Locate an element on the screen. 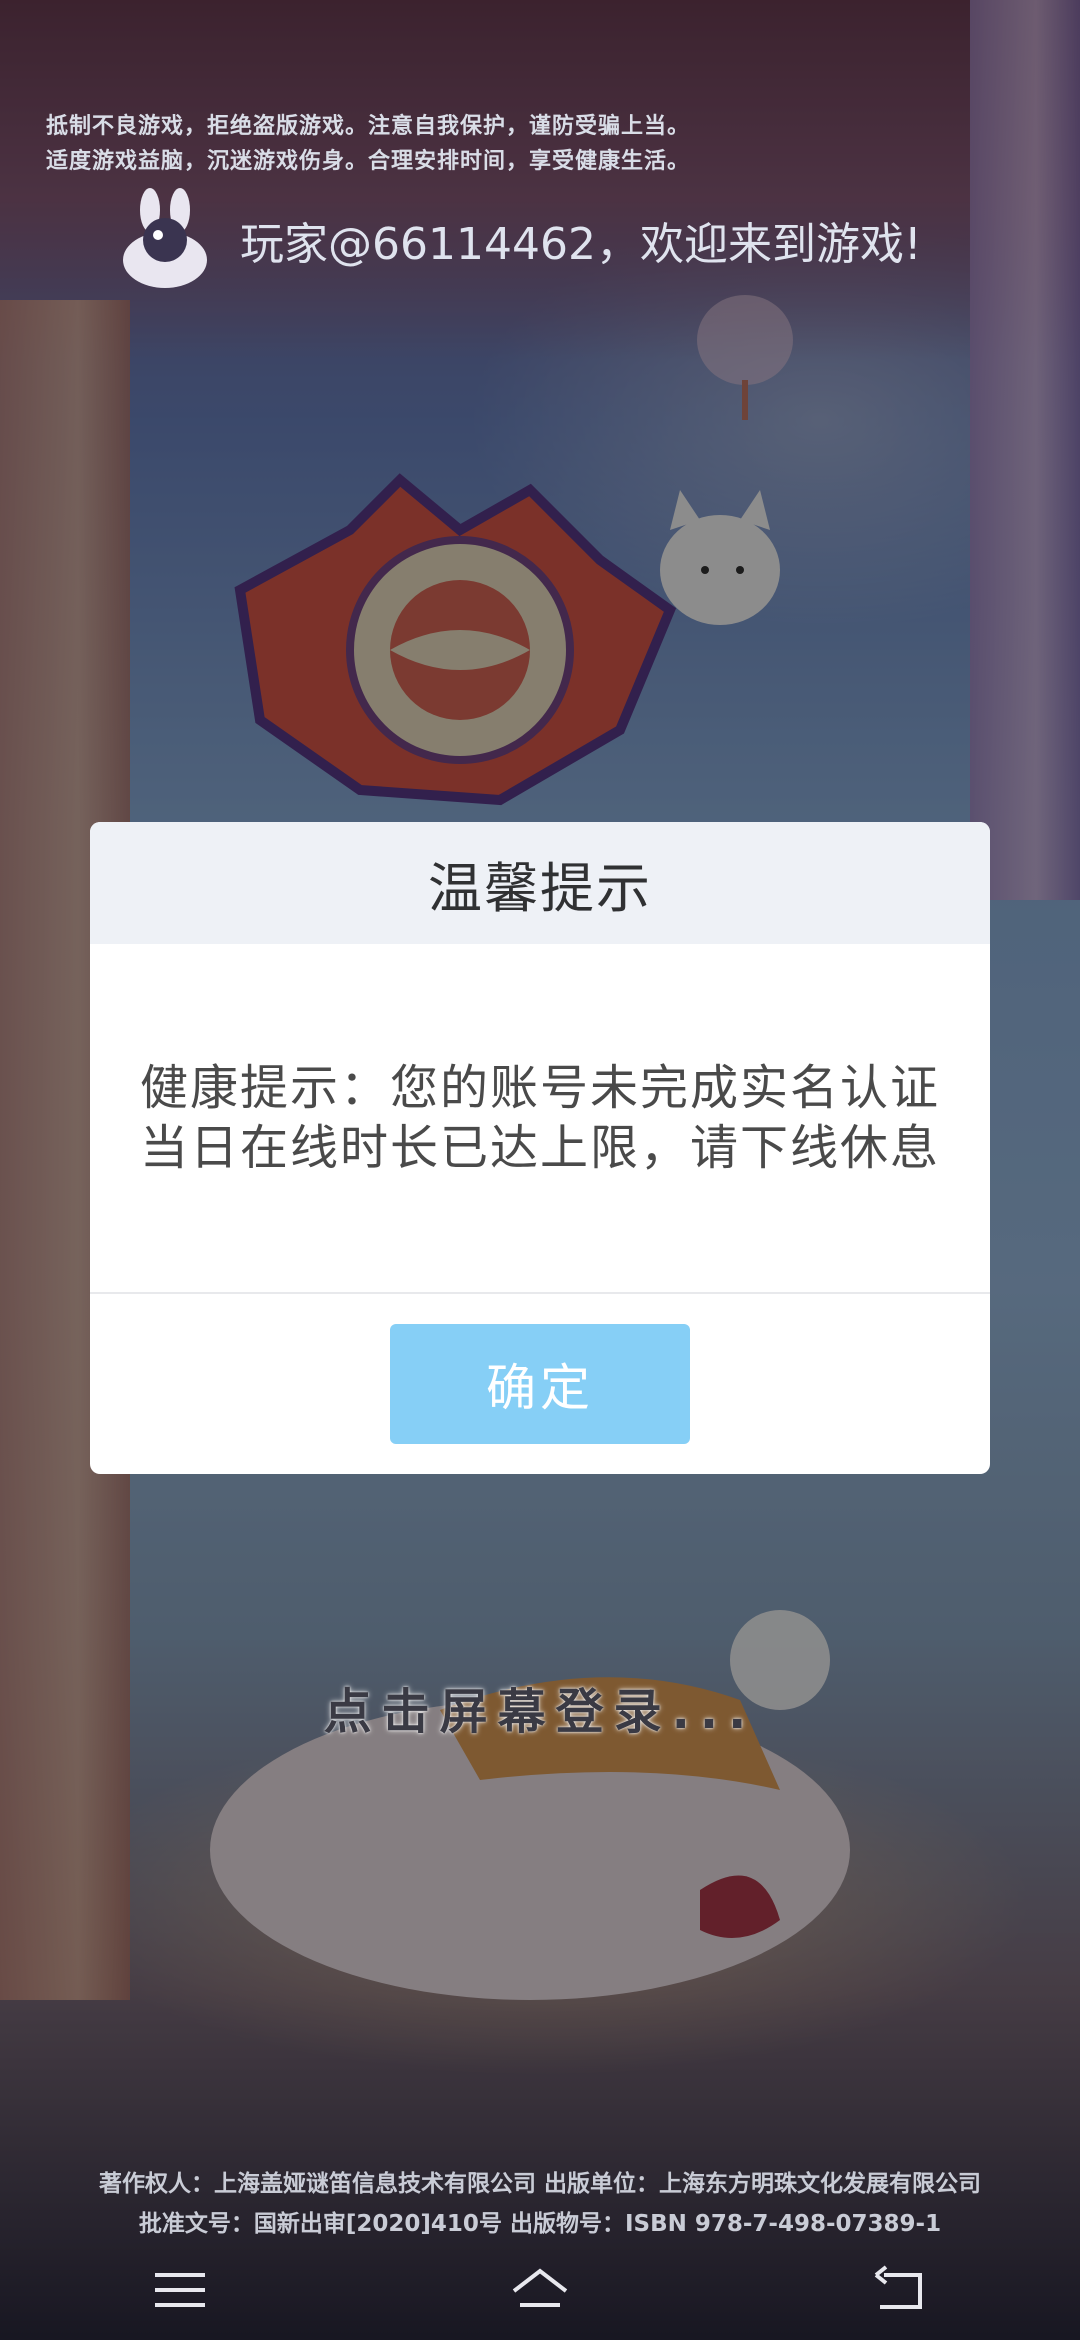  dialog-header: 温馨提示 is located at coordinates (540, 883).